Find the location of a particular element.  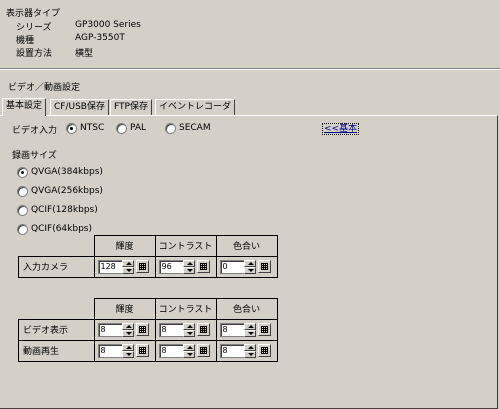

basic-link: <<基本 is located at coordinates (341, 129).